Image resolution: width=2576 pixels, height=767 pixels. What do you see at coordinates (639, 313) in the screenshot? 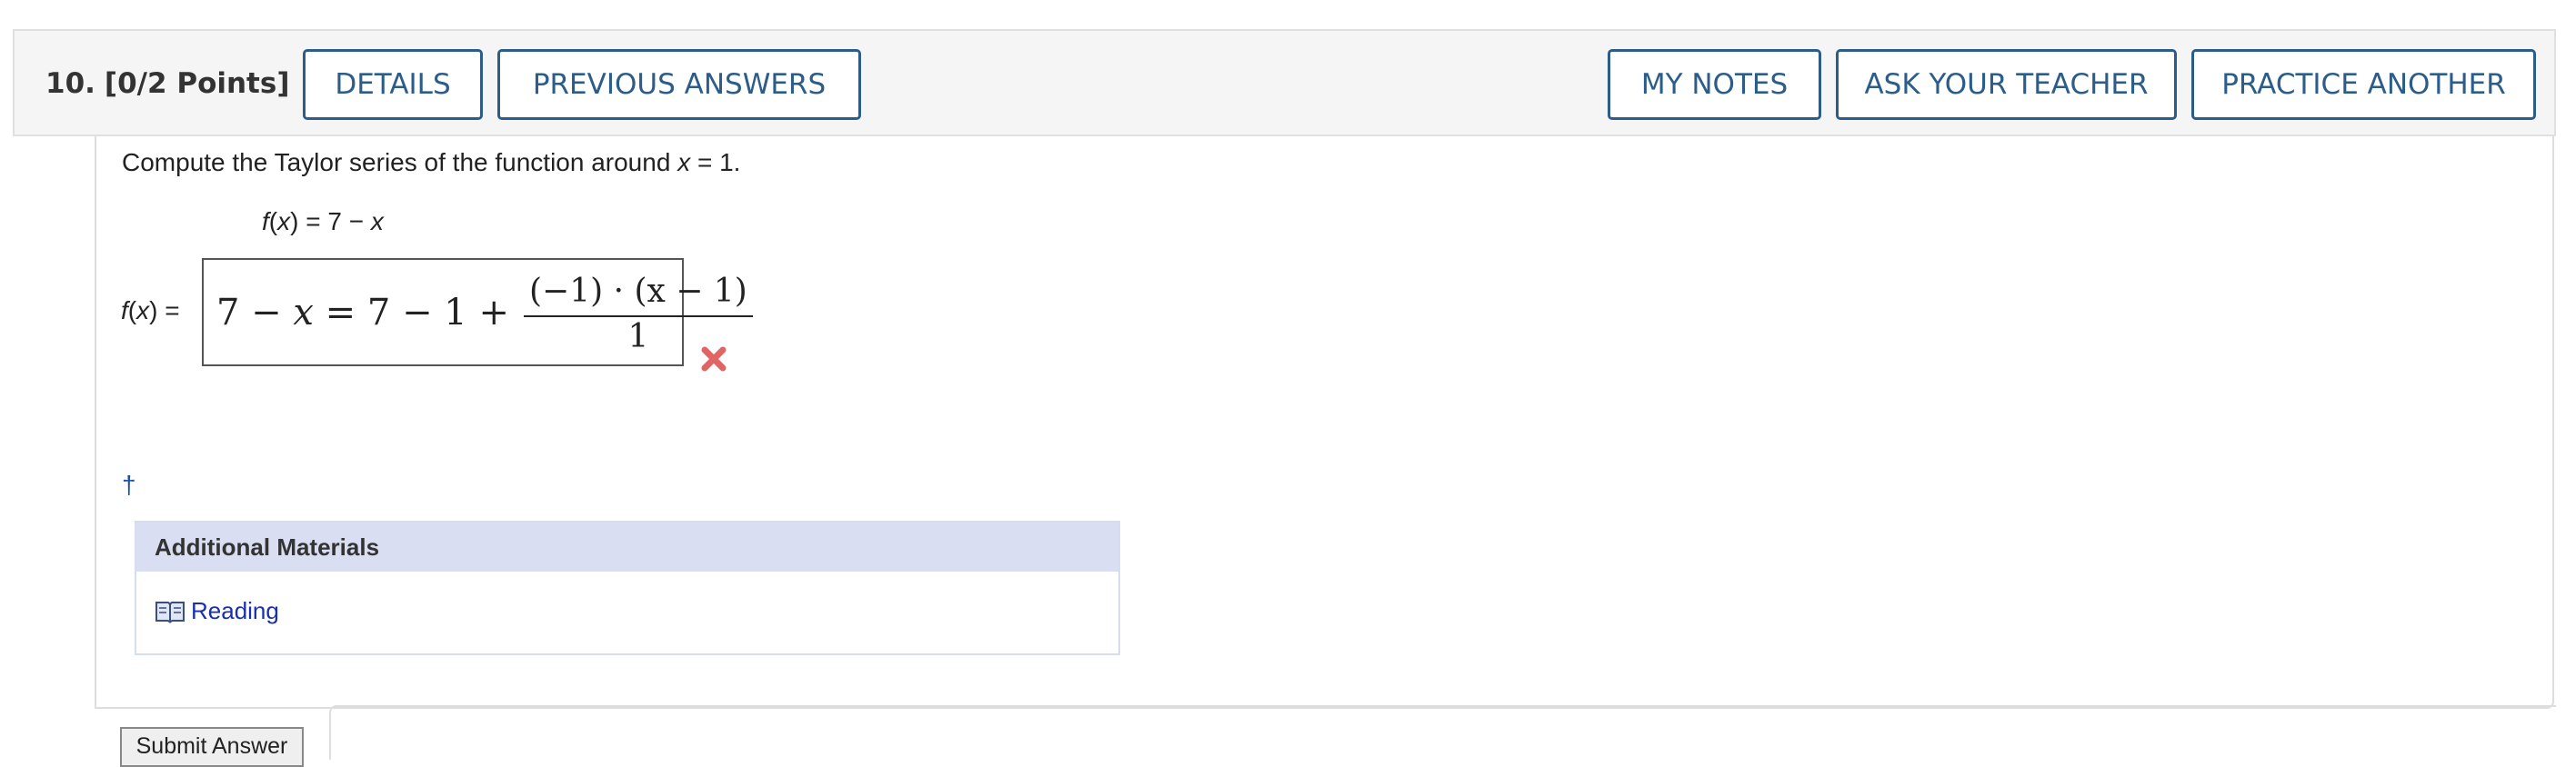
I see `answer-fraction: (−1) · (x − 1) 1` at bounding box center [639, 313].